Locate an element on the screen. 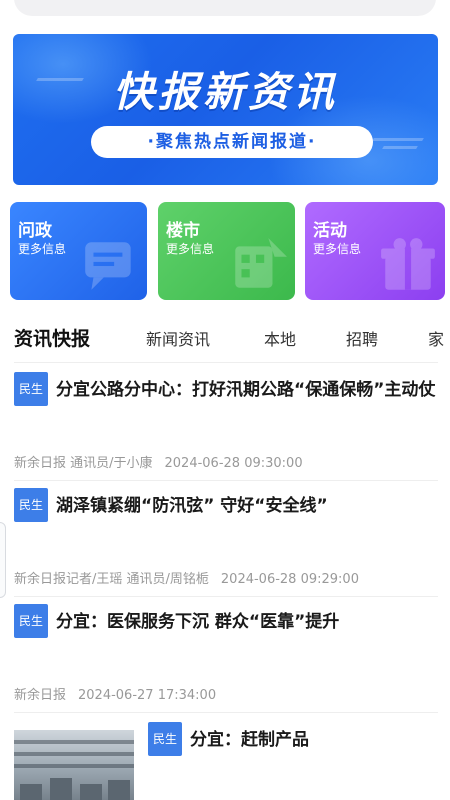  news-source: 新余日报 通讯员/于小康 is located at coordinates (83, 463).